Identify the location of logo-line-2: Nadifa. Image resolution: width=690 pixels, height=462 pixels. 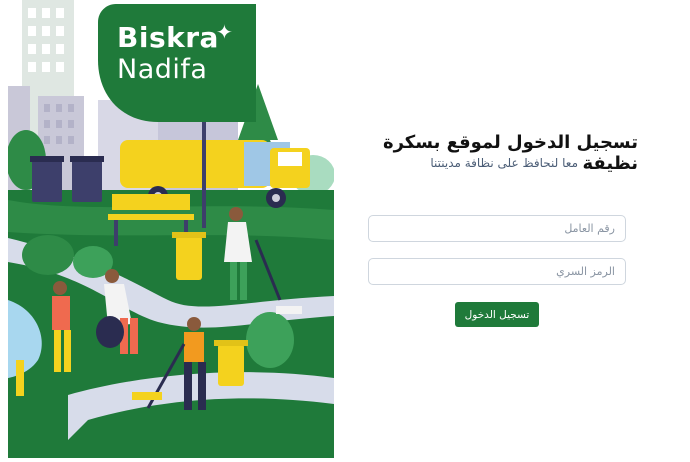
(162, 69).